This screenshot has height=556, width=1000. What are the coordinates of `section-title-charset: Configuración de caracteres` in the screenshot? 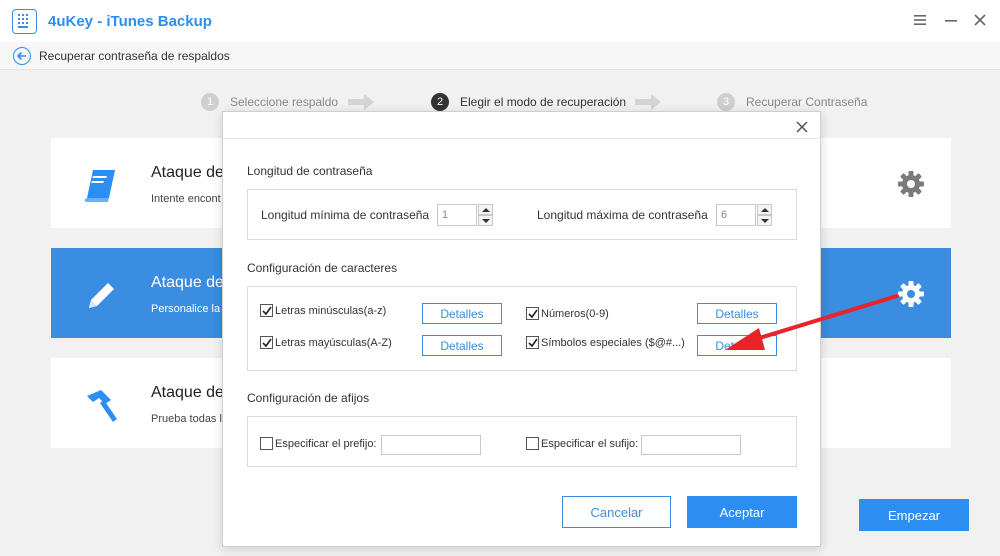 It's located at (322, 268).